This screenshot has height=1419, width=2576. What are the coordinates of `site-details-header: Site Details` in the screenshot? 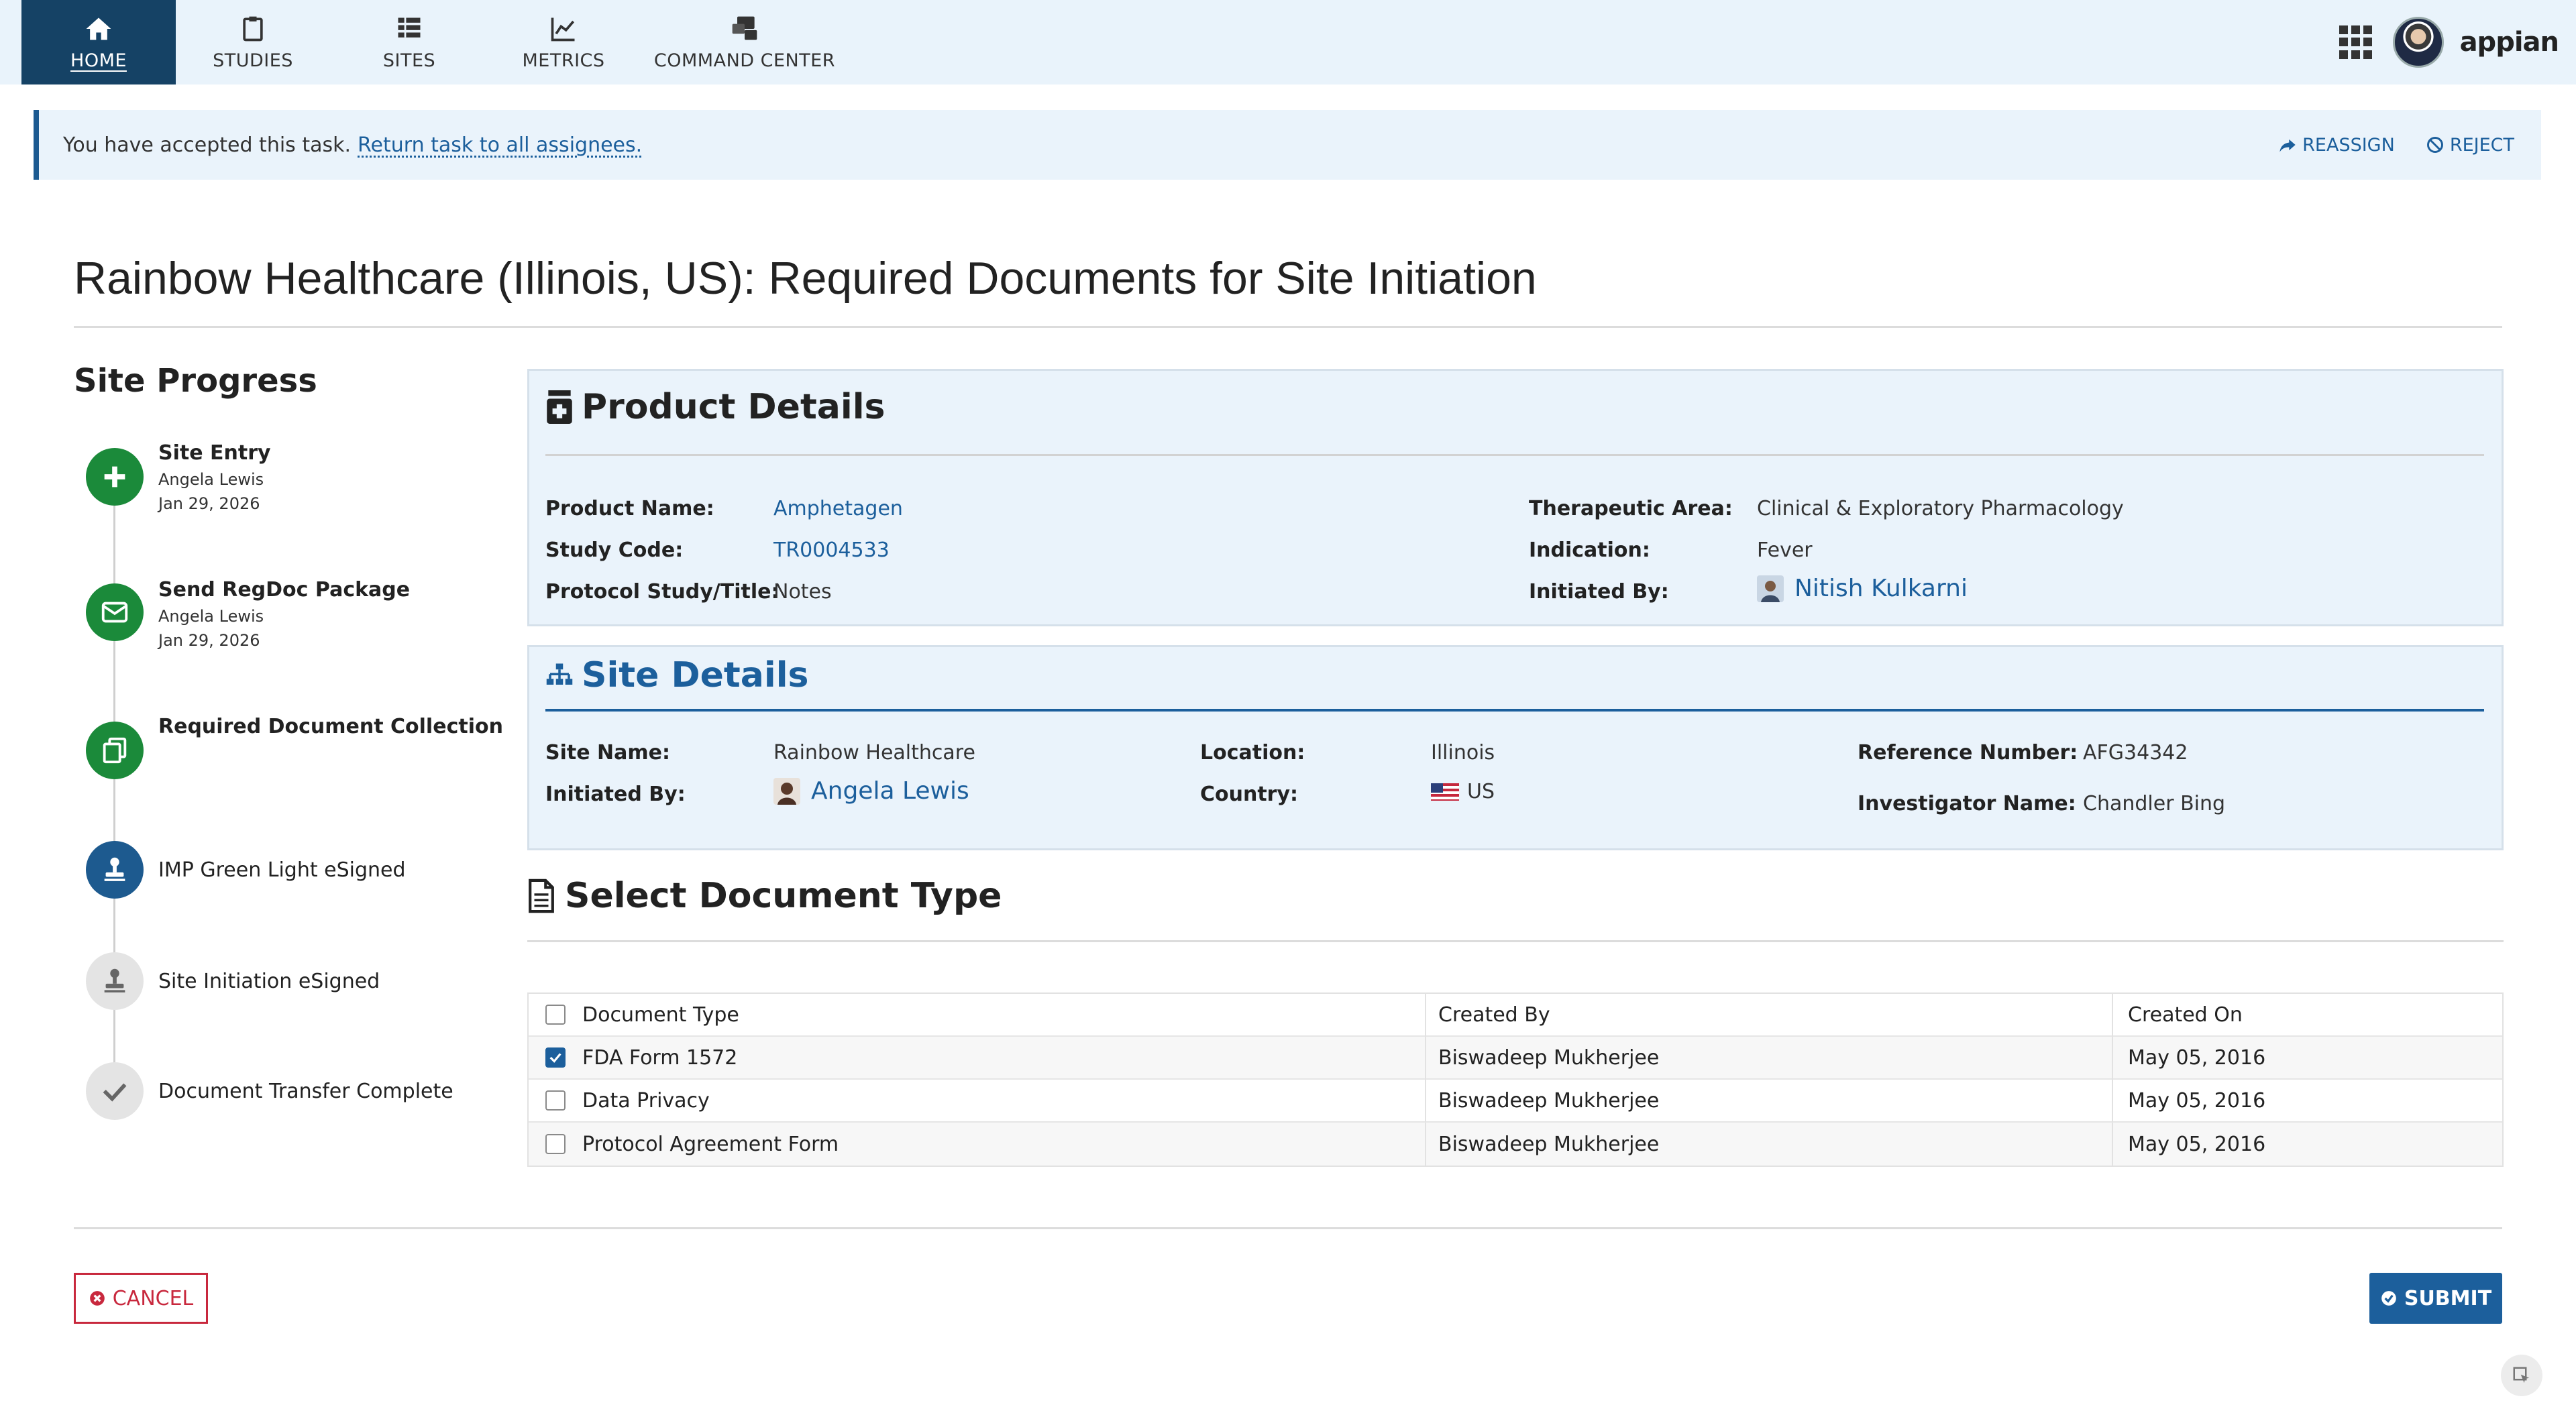 It's located at (676, 675).